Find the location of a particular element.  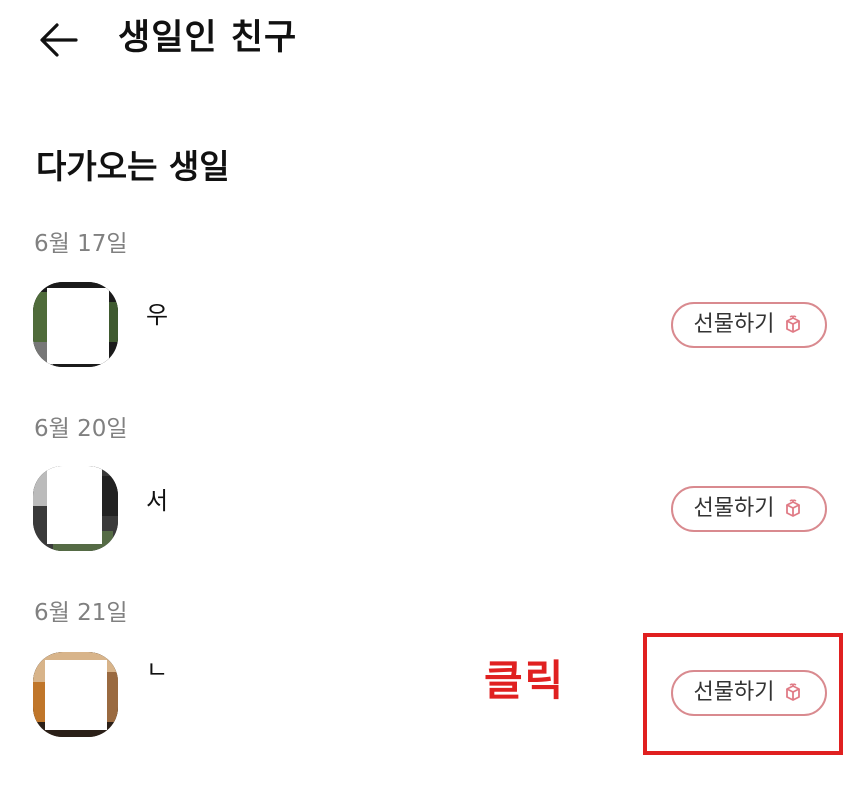

date-label: 6월 20일 is located at coordinates (81, 429).